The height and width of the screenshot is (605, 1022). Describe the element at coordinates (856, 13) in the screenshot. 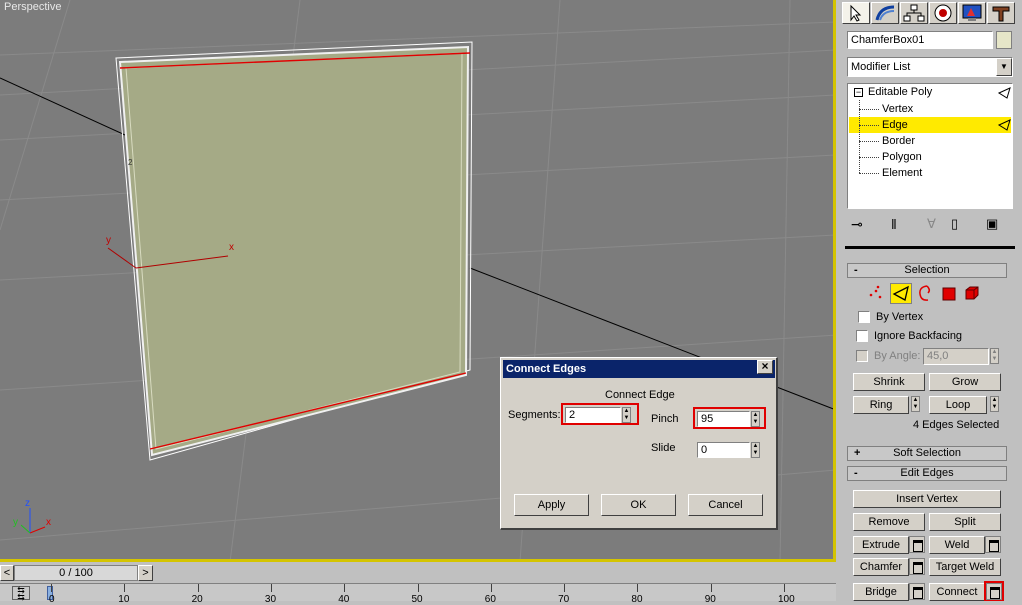

I see `create-tab-icon` at that location.